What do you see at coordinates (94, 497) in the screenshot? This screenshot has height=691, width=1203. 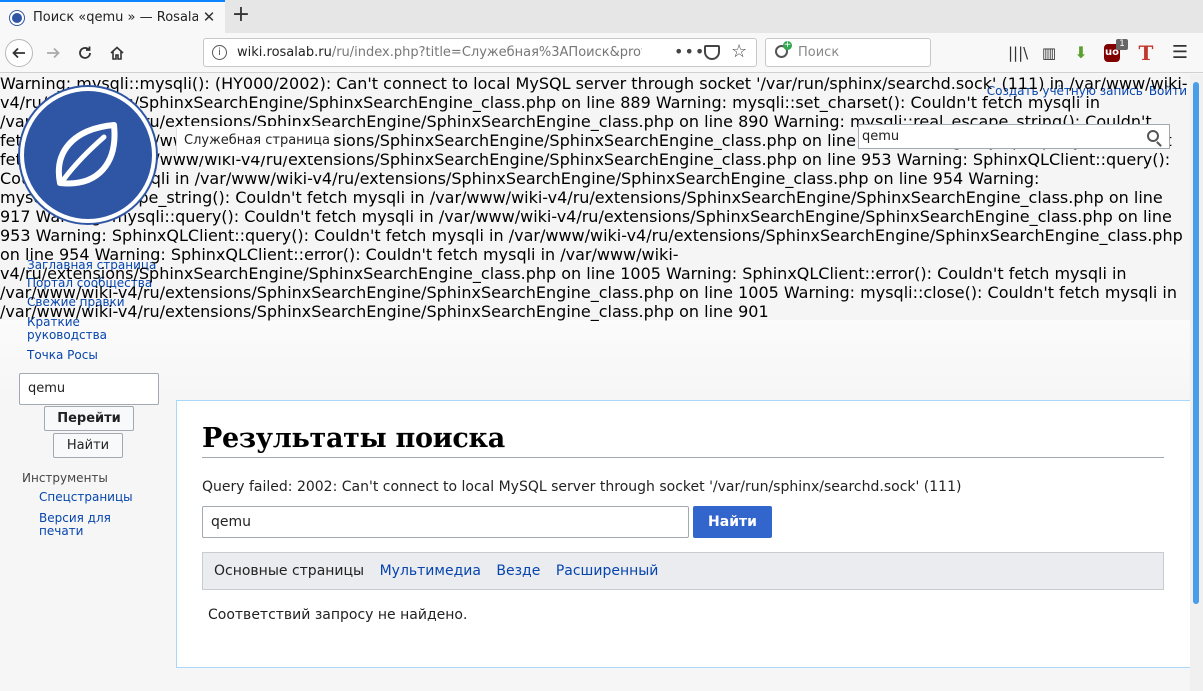 I see `sidebar-item-special-pages: Спецстраницы` at bounding box center [94, 497].